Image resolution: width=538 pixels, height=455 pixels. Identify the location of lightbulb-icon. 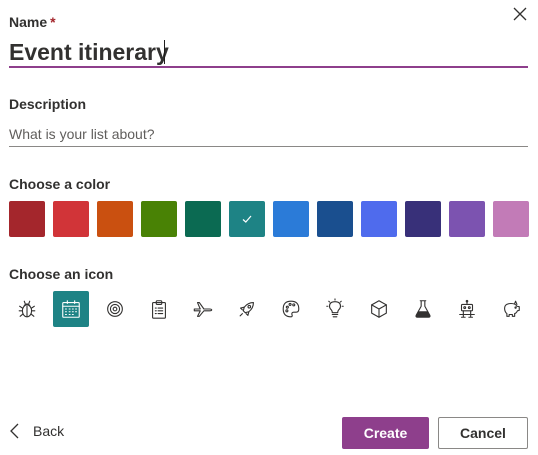
(335, 308).